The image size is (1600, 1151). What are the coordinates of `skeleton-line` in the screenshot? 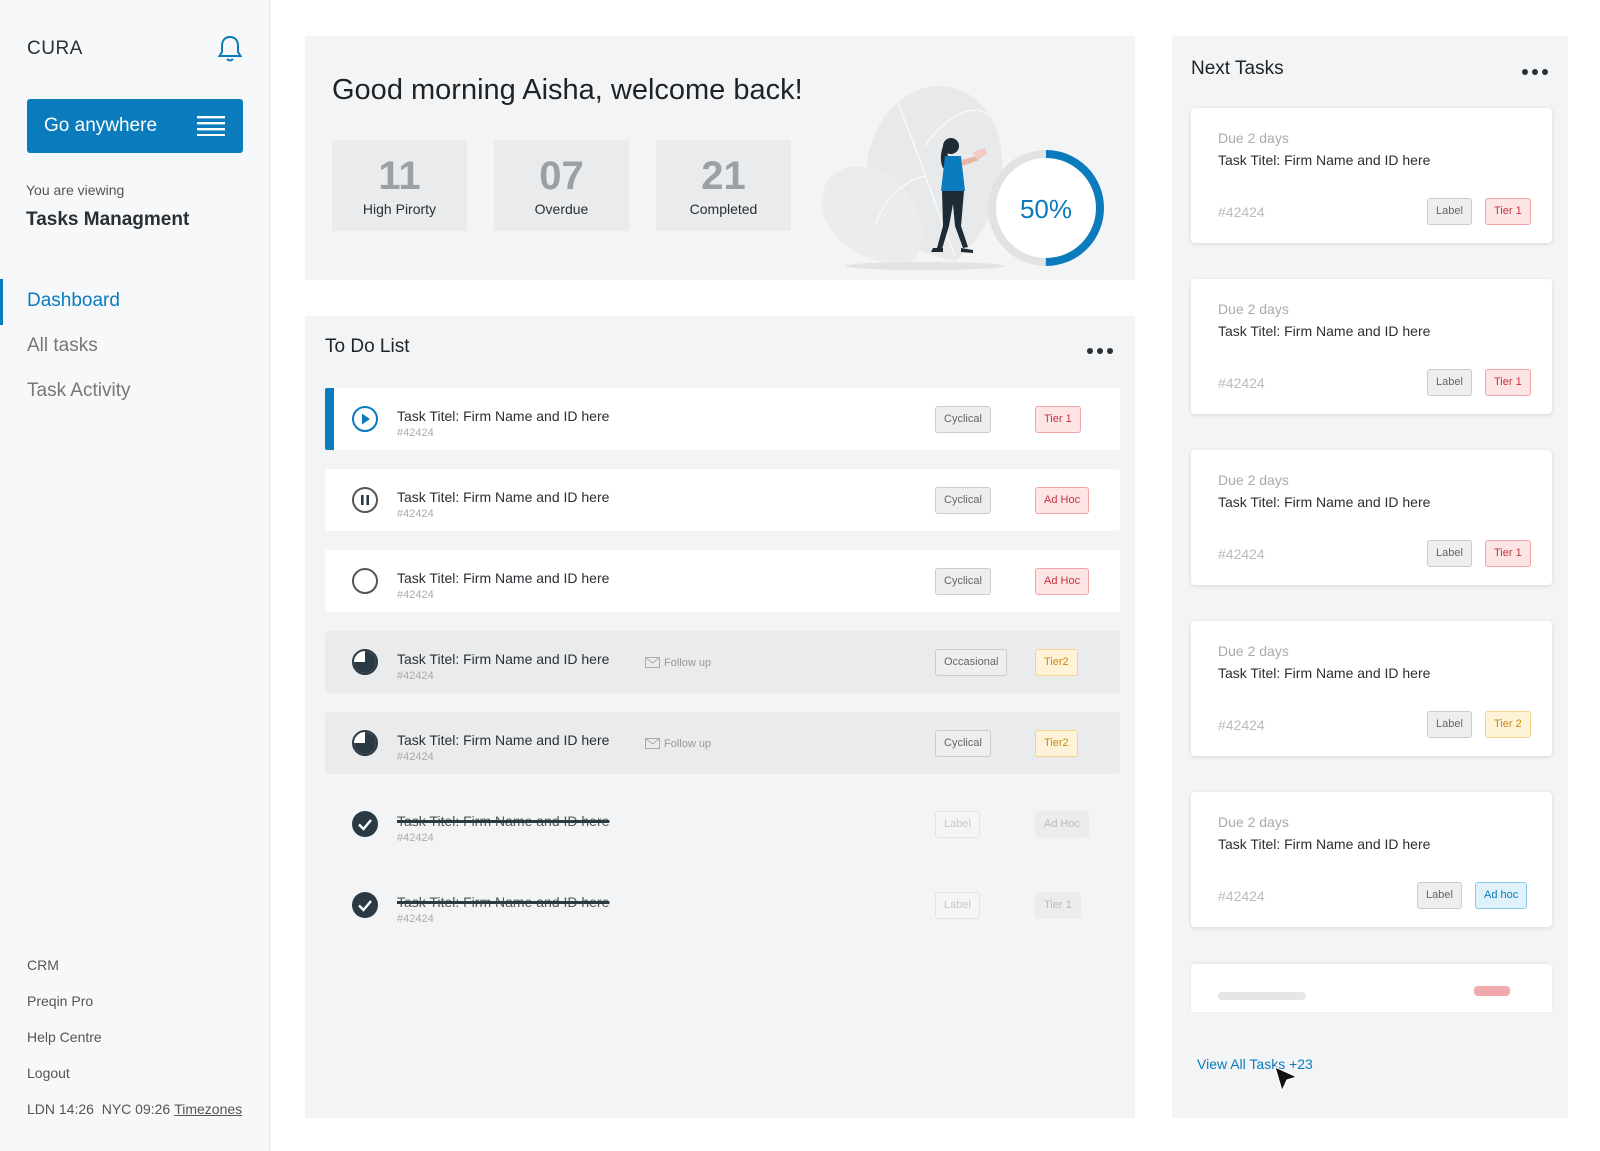 It's located at (1262, 996).